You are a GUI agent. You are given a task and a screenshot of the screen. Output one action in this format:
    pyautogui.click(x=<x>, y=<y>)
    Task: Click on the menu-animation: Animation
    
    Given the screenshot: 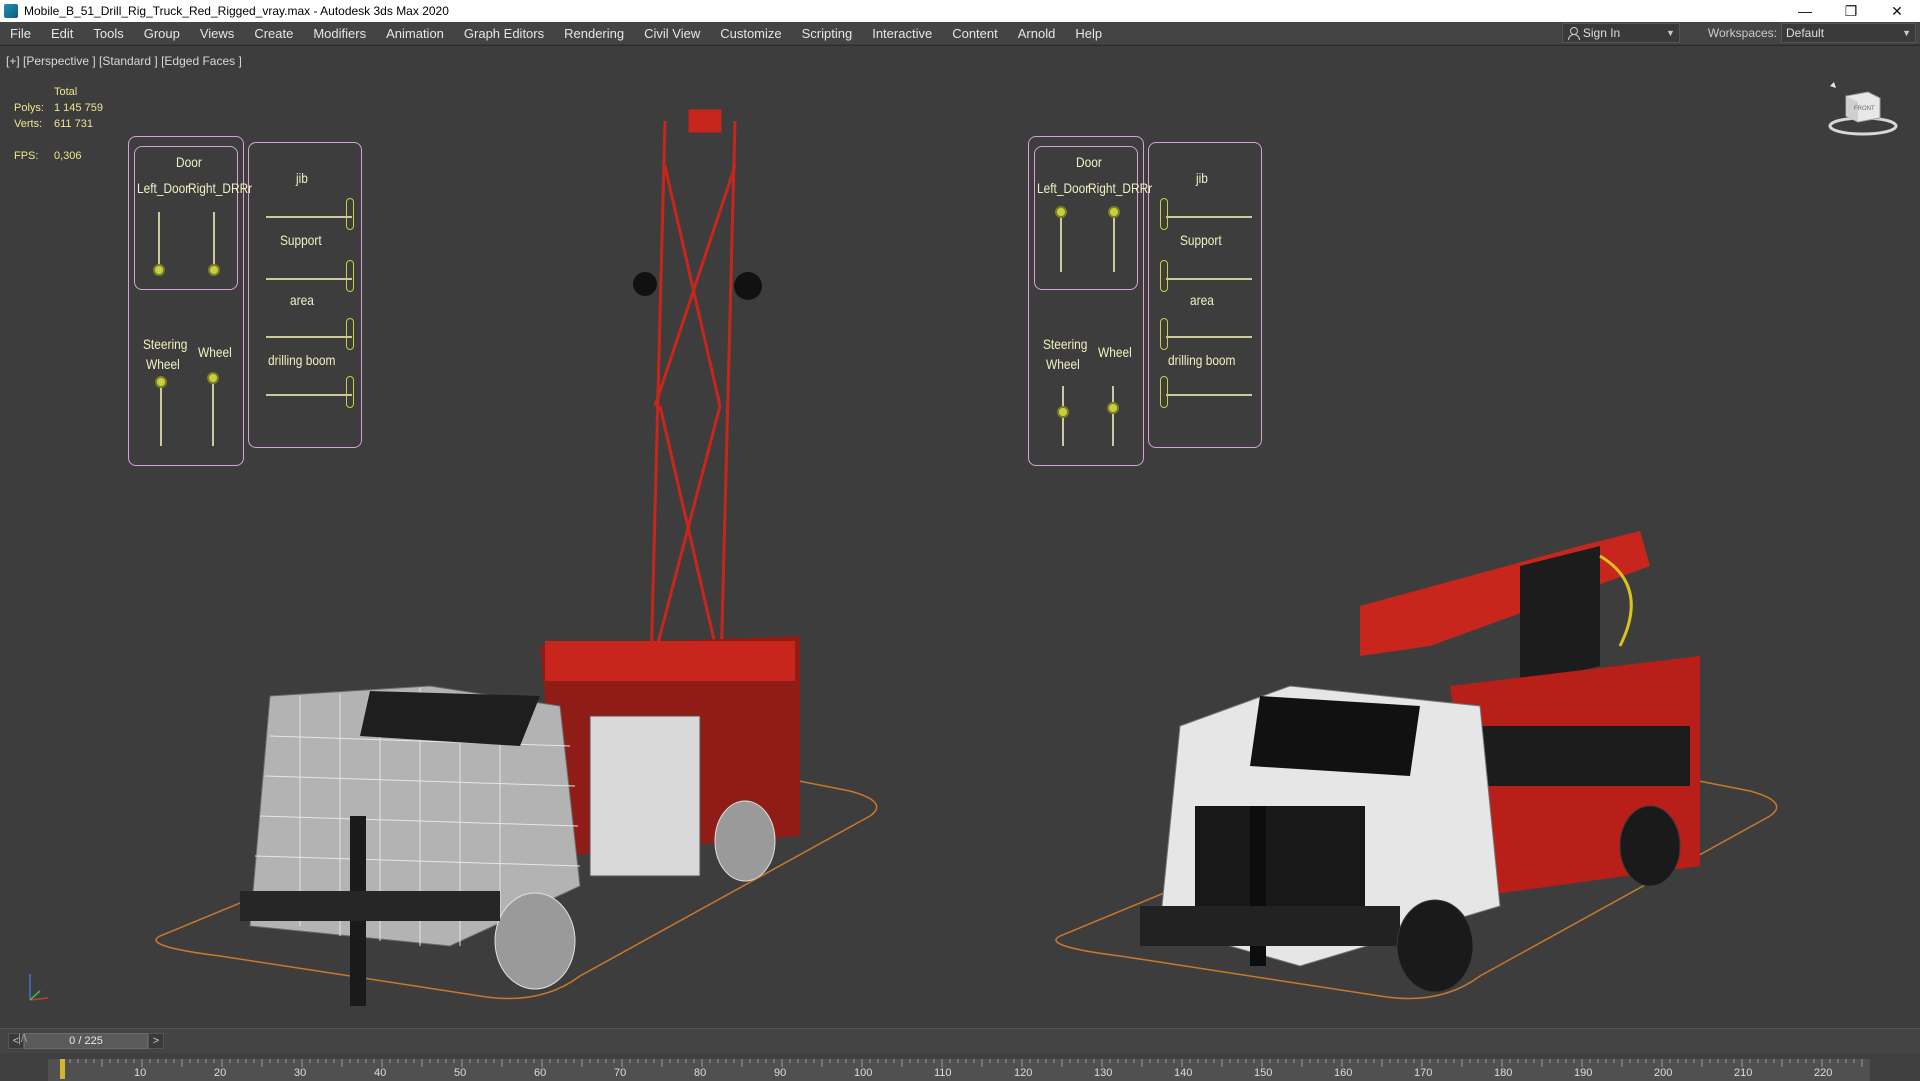 What is the action you would take?
    pyautogui.click(x=415, y=33)
    